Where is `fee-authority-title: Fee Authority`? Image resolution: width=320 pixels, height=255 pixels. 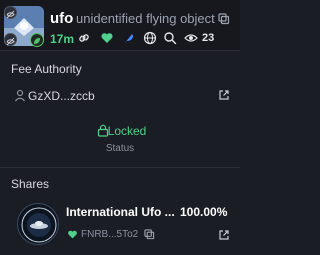
fee-authority-title: Fee Authority is located at coordinates (46, 69).